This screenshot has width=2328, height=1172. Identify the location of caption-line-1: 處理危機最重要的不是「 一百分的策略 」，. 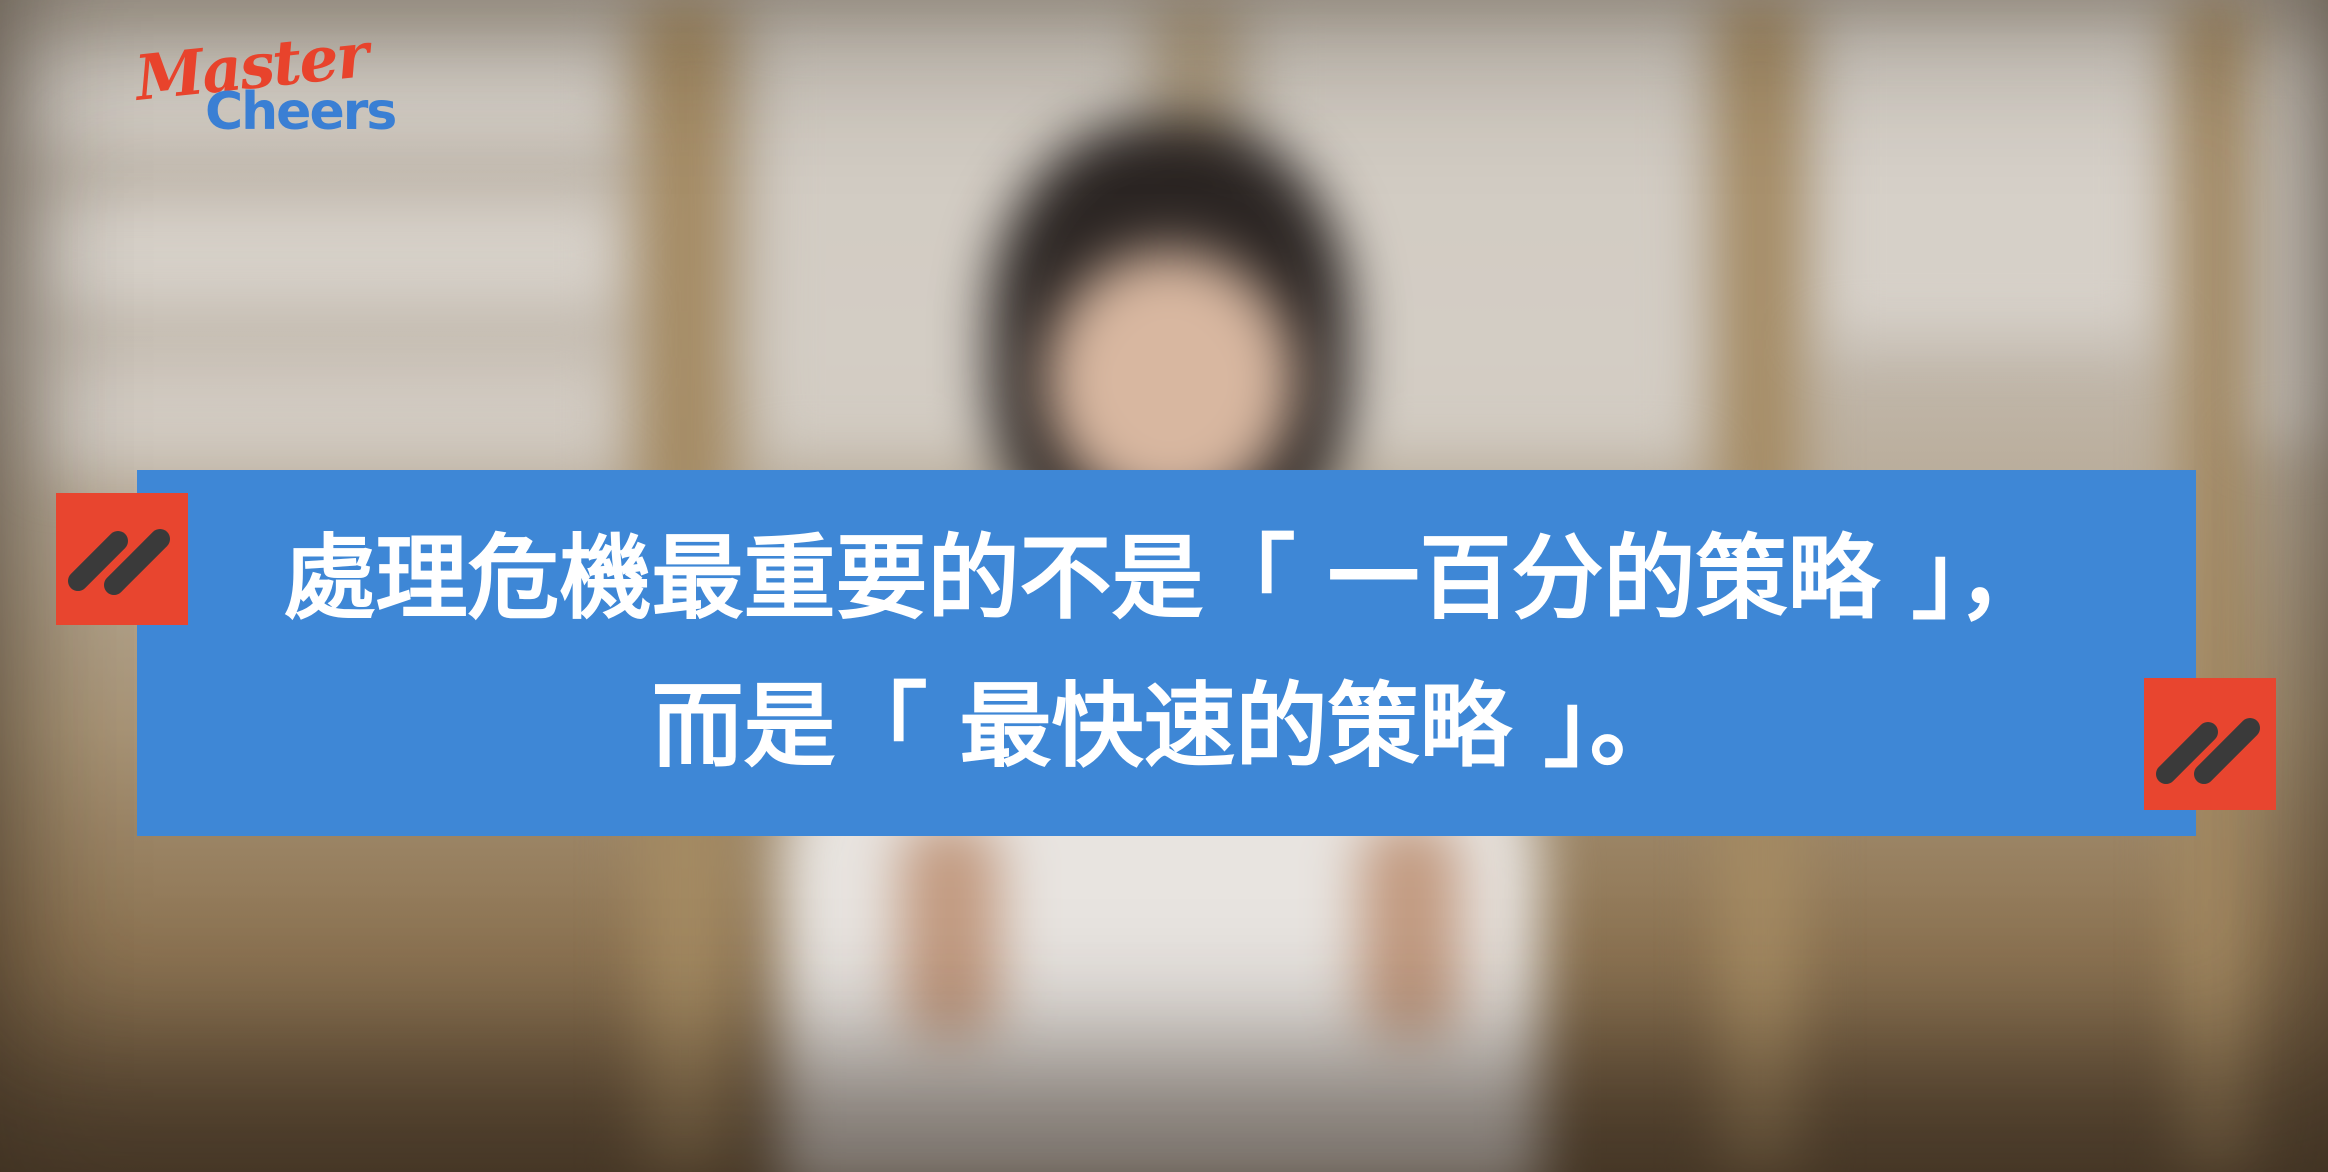
(1166, 578).